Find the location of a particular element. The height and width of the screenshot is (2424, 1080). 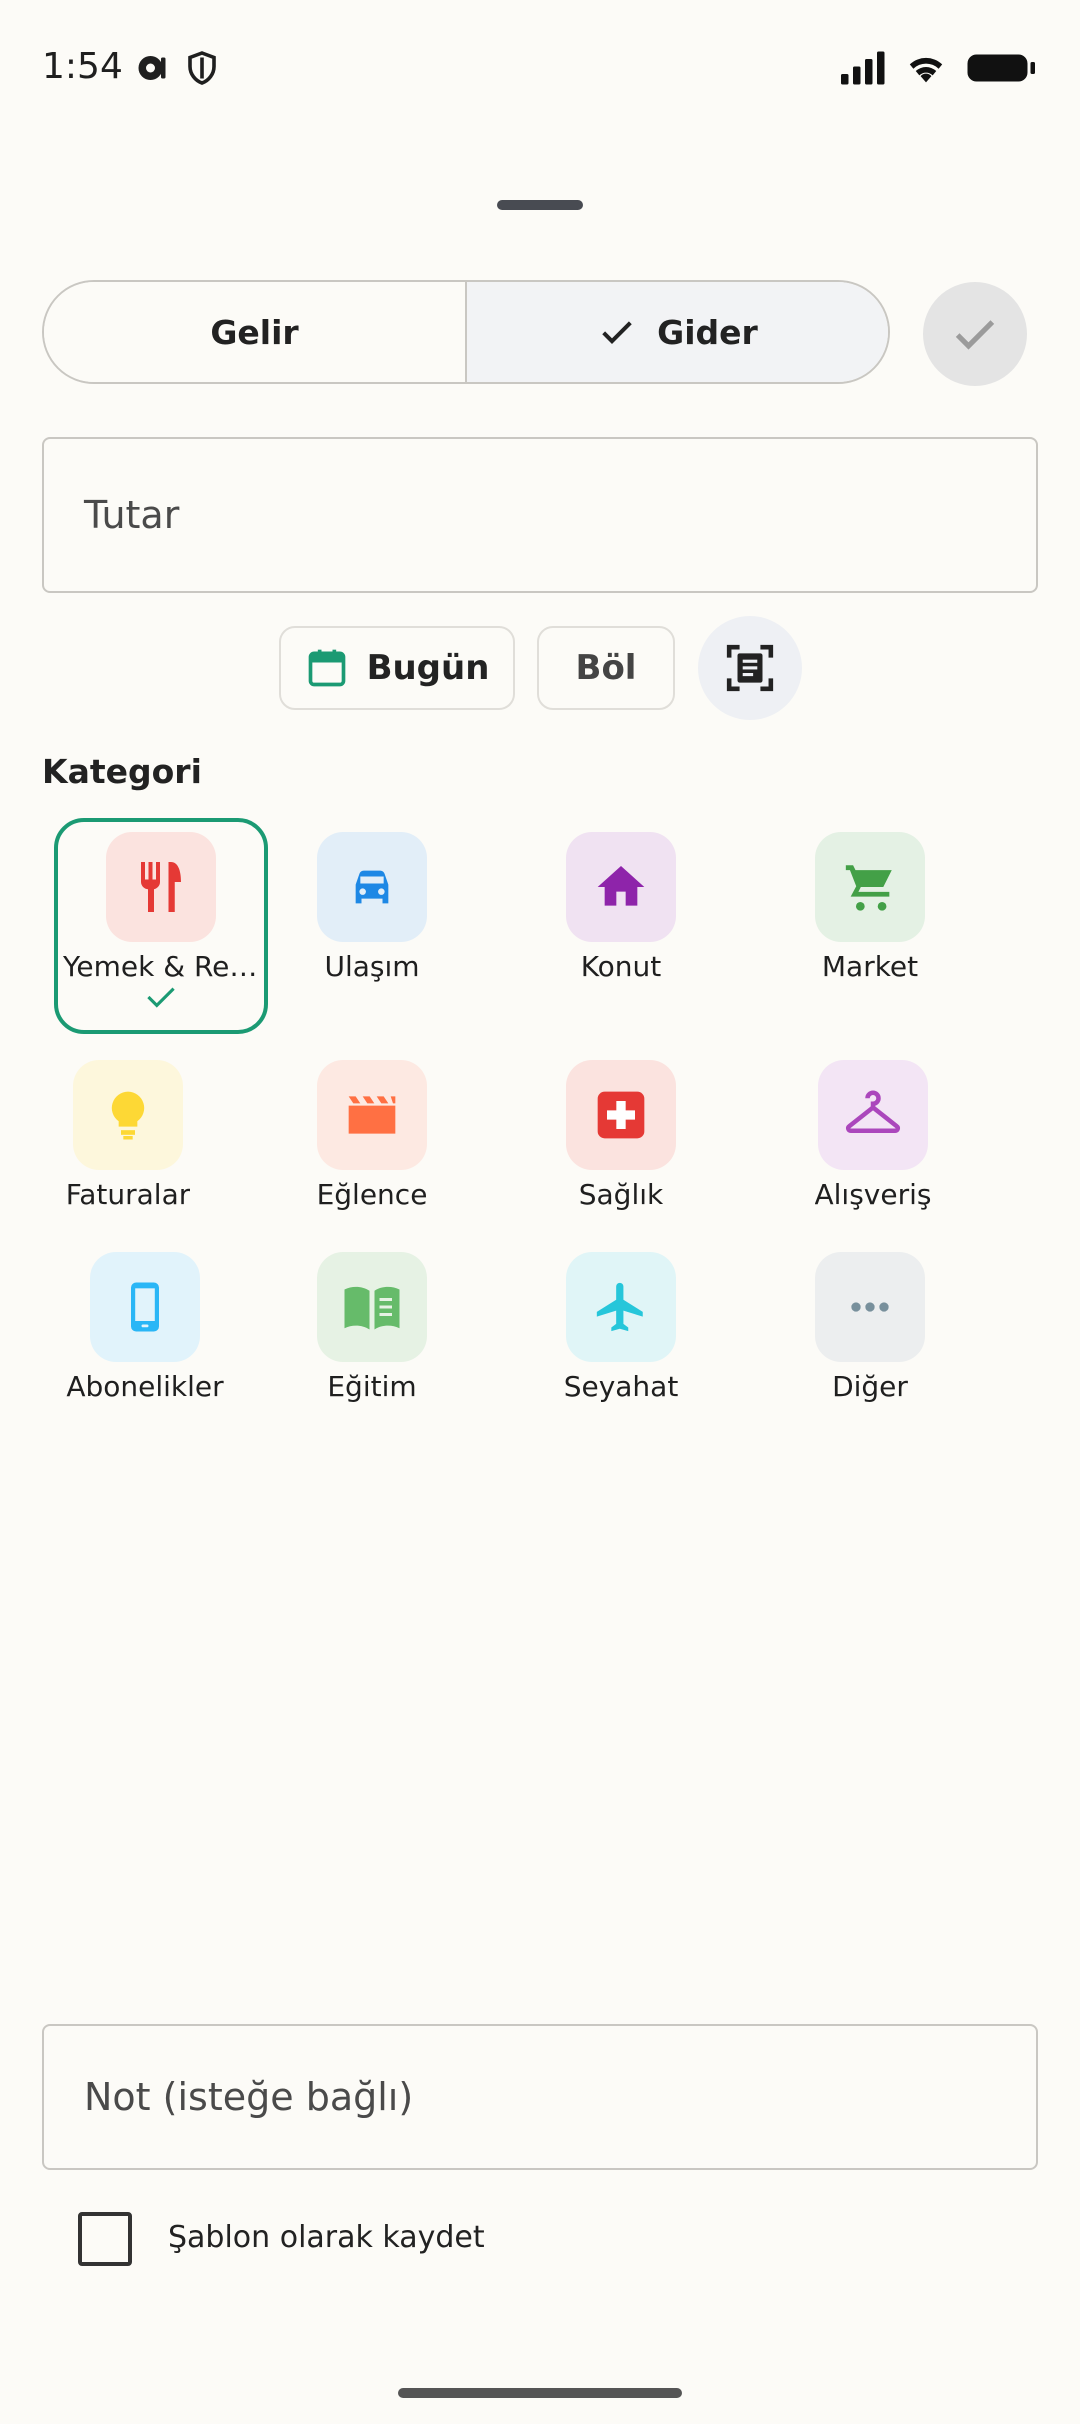

category-label: Abonelikler is located at coordinates (145, 1386).